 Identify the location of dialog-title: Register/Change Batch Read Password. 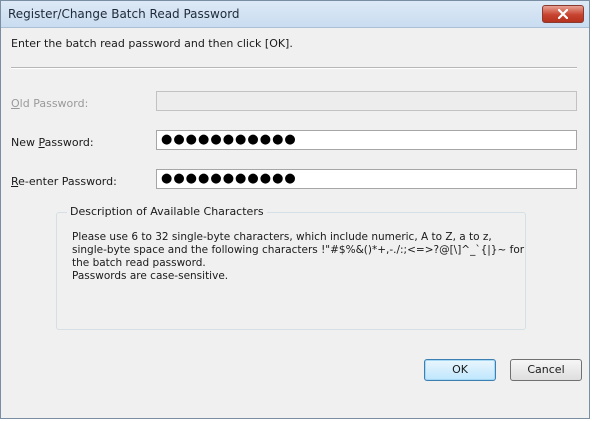
(124, 14).